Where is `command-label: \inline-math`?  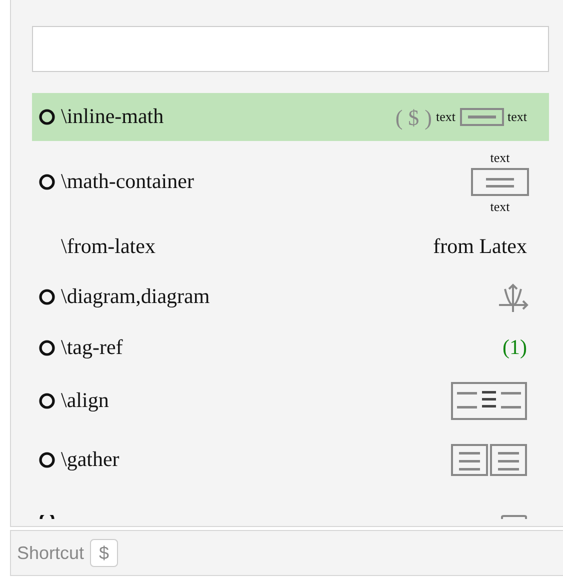 command-label: \inline-math is located at coordinates (112, 116).